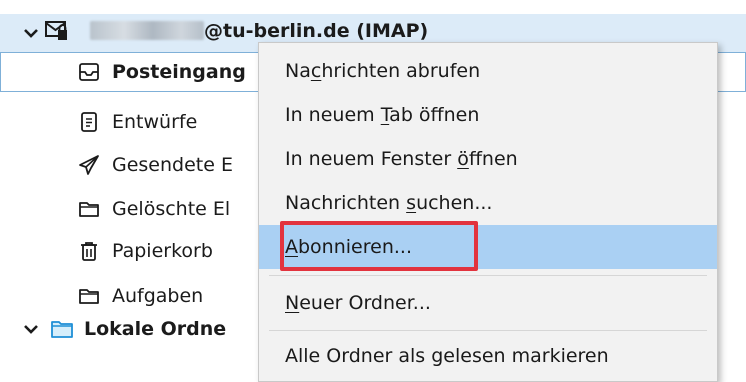 The image size is (746, 382). Describe the element at coordinates (155, 329) in the screenshot. I see `local-folders-label: Lokale Ordne` at that location.